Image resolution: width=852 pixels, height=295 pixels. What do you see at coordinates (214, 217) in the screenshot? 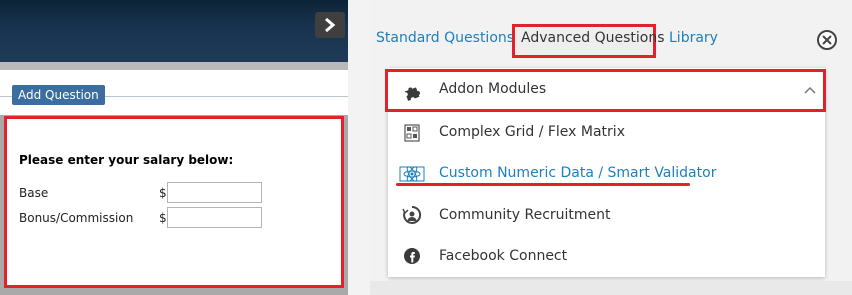
I see `bonus-commission-input` at bounding box center [214, 217].